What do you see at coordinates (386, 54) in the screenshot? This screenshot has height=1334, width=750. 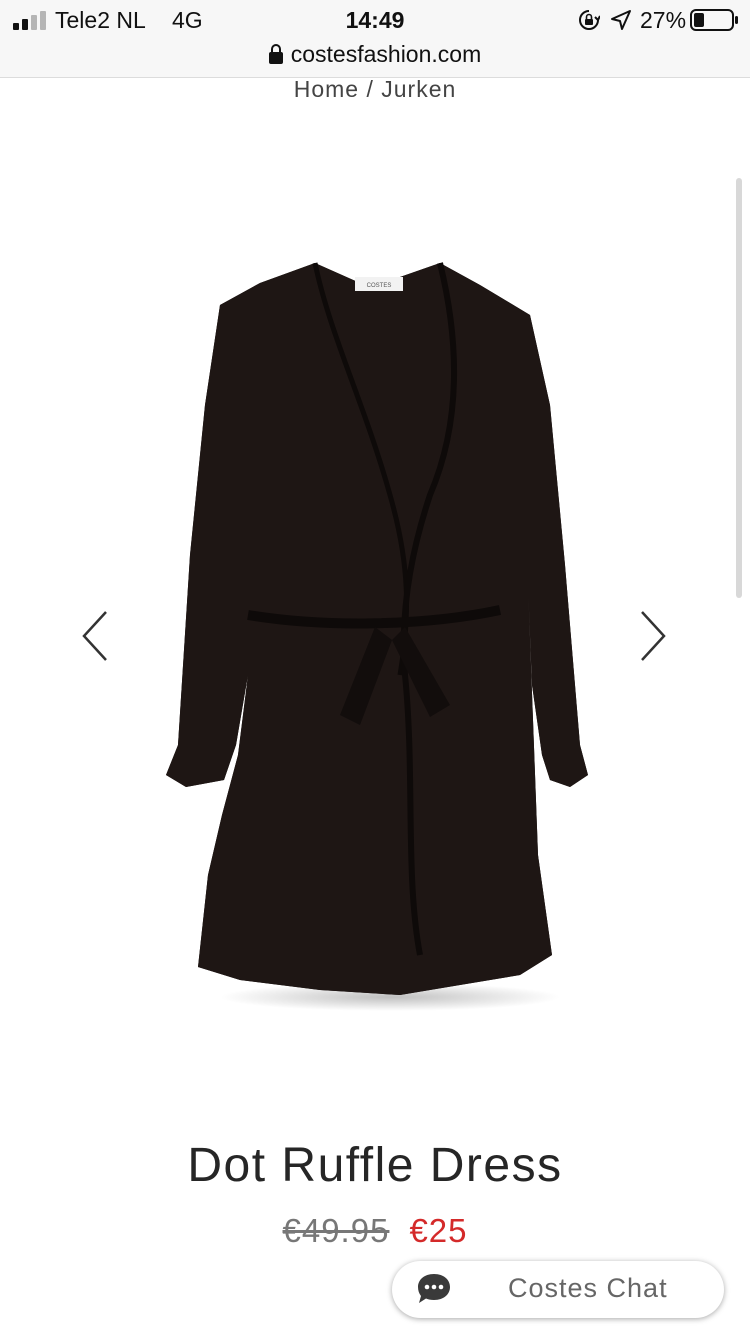 I see `url-text: costesfashion.com` at bounding box center [386, 54].